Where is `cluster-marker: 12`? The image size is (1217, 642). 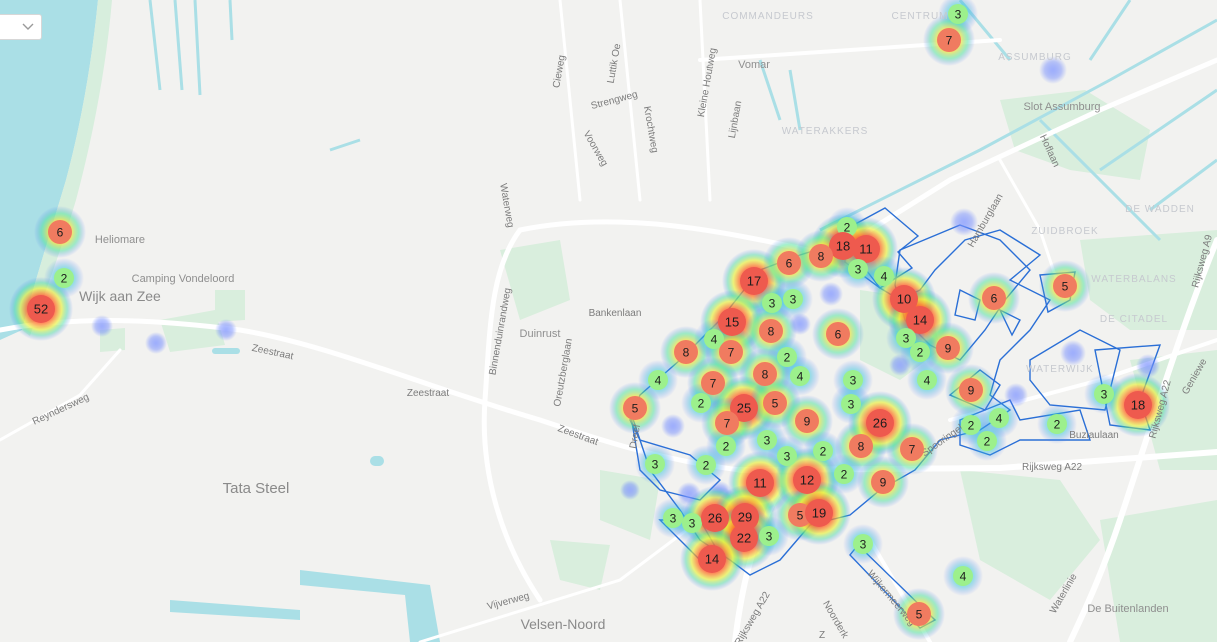
cluster-marker: 12 is located at coordinates (807, 480).